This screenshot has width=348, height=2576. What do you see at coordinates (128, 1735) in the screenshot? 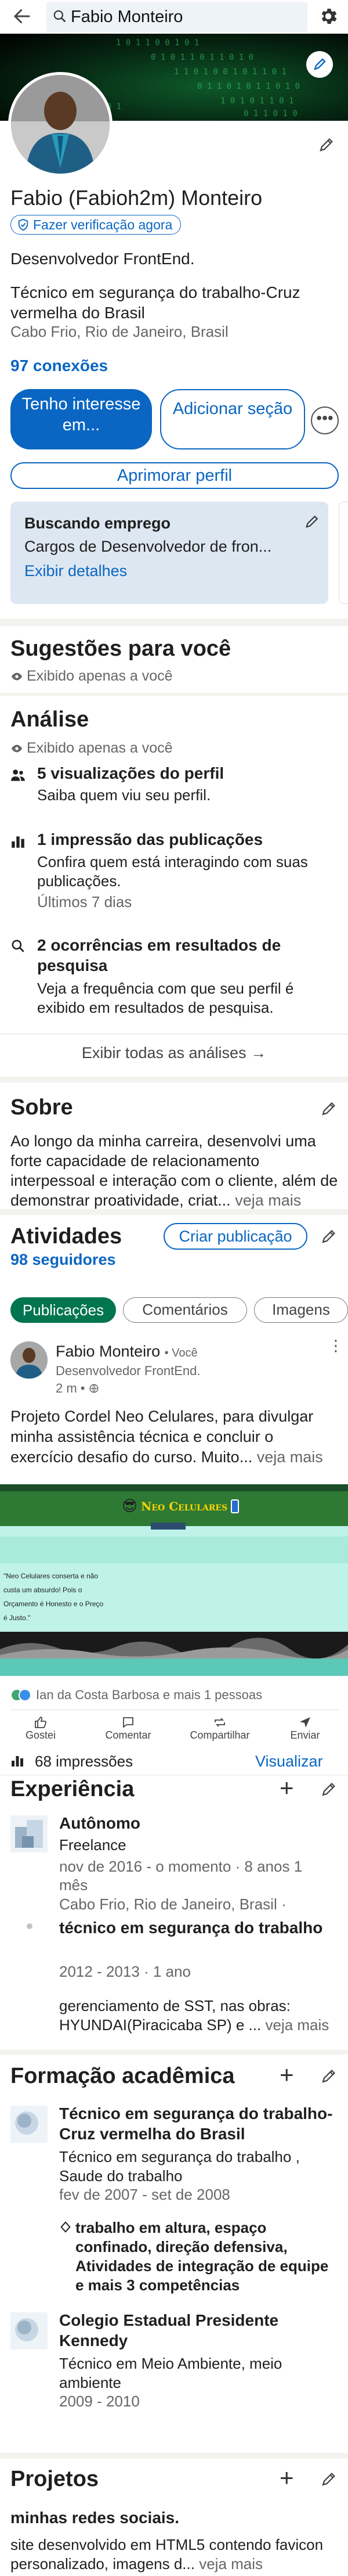
I see `comment-label: Comentar` at bounding box center [128, 1735].